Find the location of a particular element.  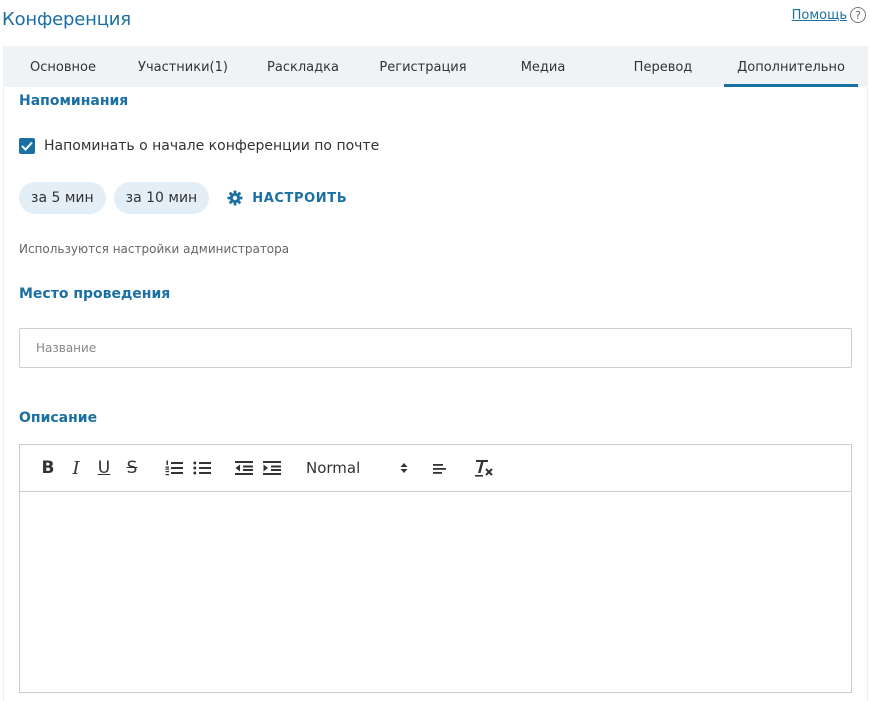

align-button is located at coordinates (440, 468).